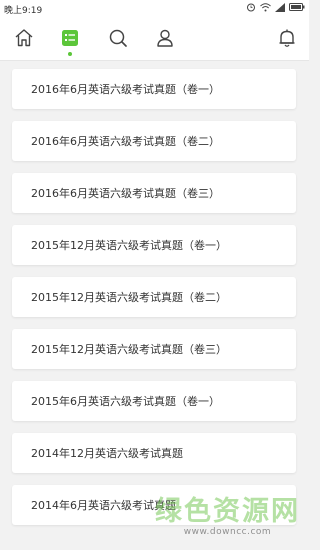  What do you see at coordinates (70, 38) in the screenshot?
I see `list-icon` at bounding box center [70, 38].